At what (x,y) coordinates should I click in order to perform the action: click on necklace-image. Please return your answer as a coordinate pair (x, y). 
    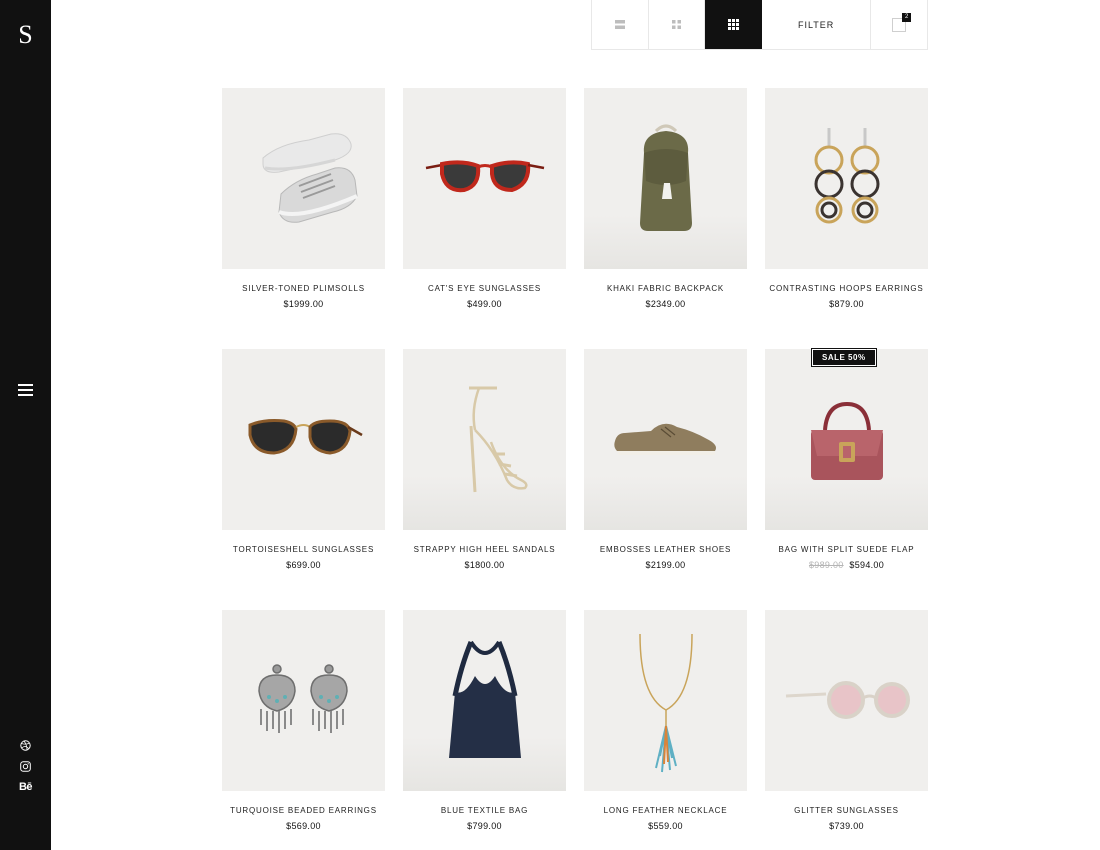
    Looking at the image, I should click on (665, 702).